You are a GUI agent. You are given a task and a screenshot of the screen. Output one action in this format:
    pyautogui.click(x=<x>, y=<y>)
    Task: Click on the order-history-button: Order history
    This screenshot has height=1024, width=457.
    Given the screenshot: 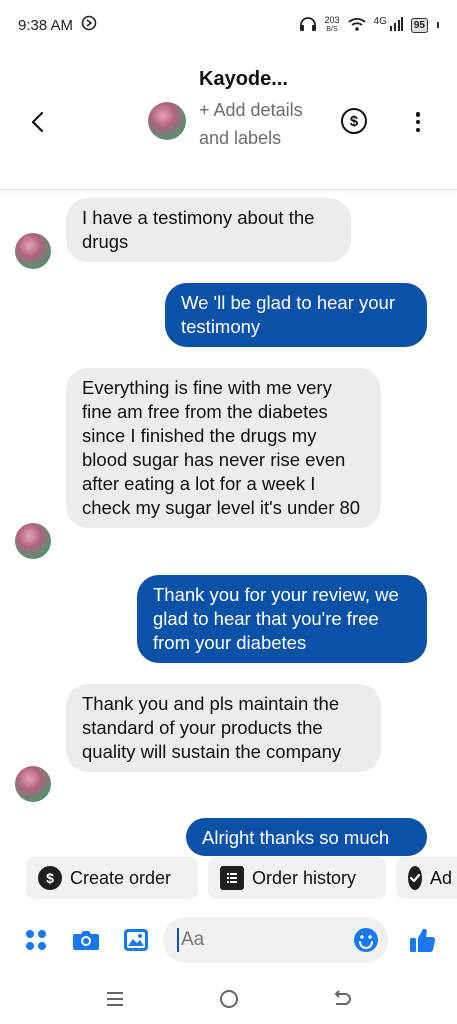 What is the action you would take?
    pyautogui.click(x=297, y=878)
    